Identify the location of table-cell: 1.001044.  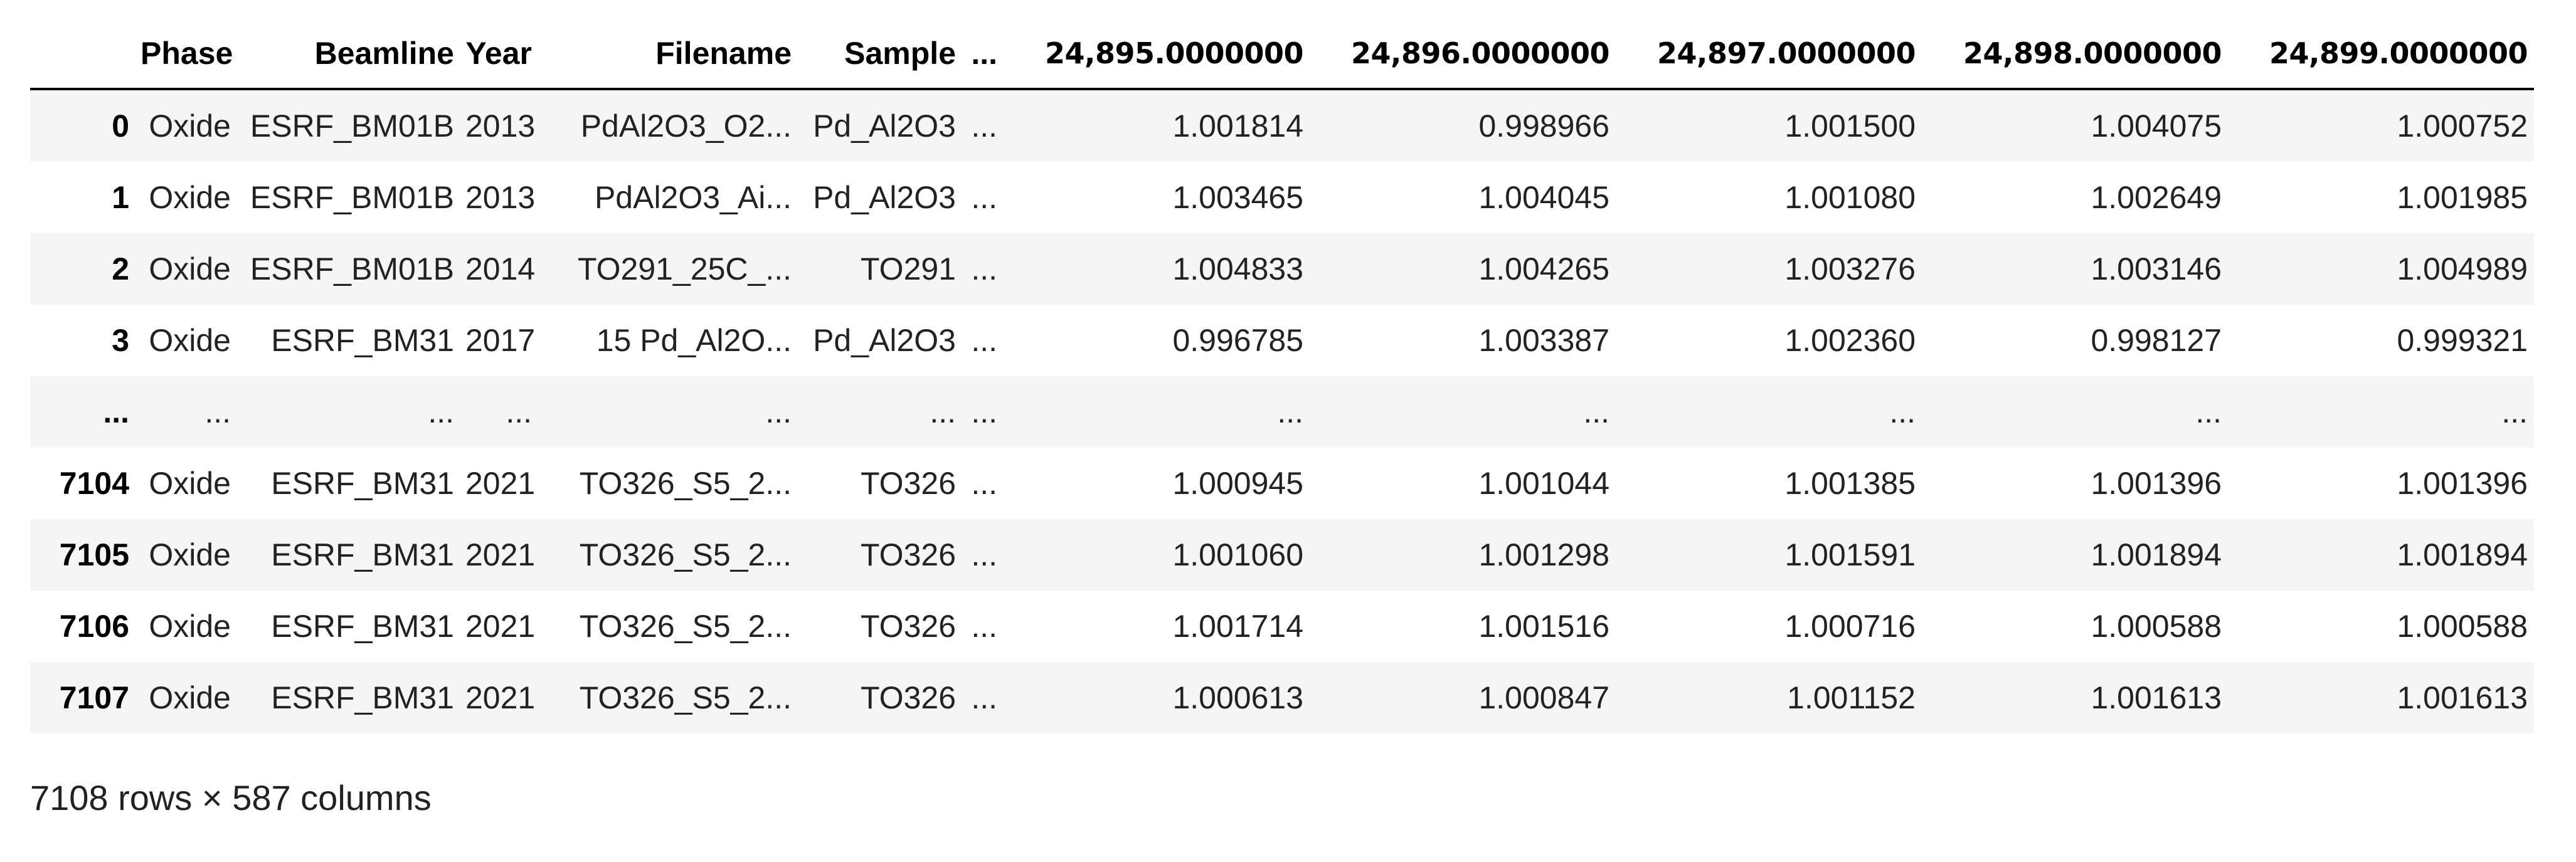
(1543, 483).